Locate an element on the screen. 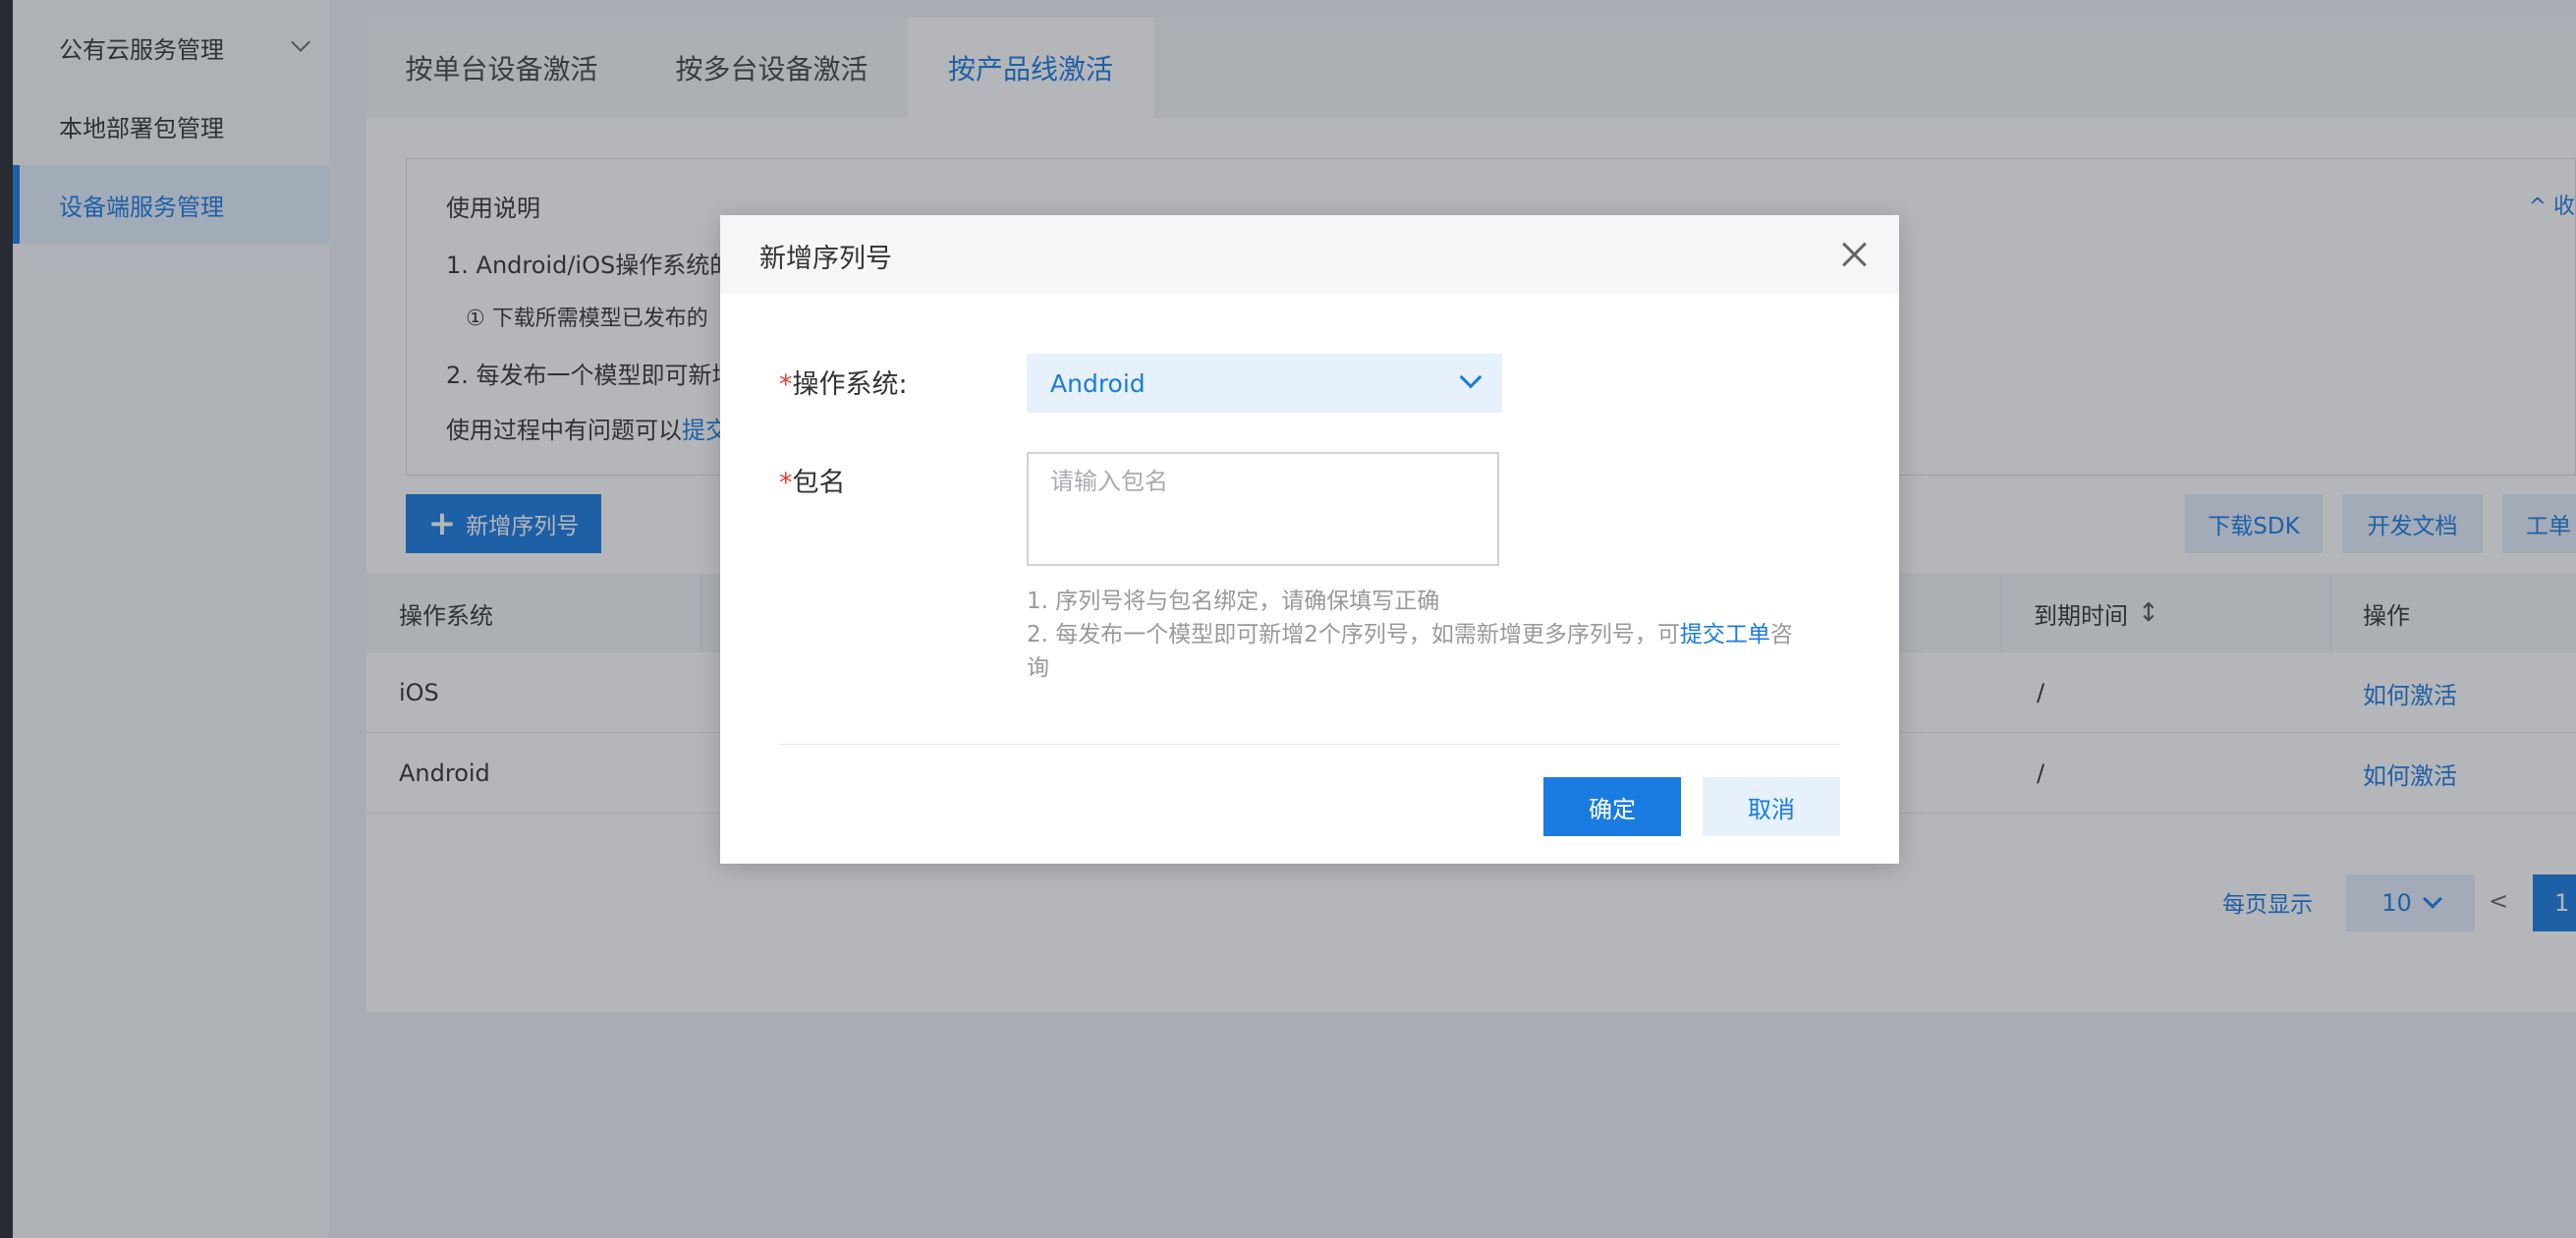  hint-line-2: 2. 每发布一个模型即可新增2个序列号，如需新增更多序列号，可提交工单咨 is located at coordinates (1429, 634).